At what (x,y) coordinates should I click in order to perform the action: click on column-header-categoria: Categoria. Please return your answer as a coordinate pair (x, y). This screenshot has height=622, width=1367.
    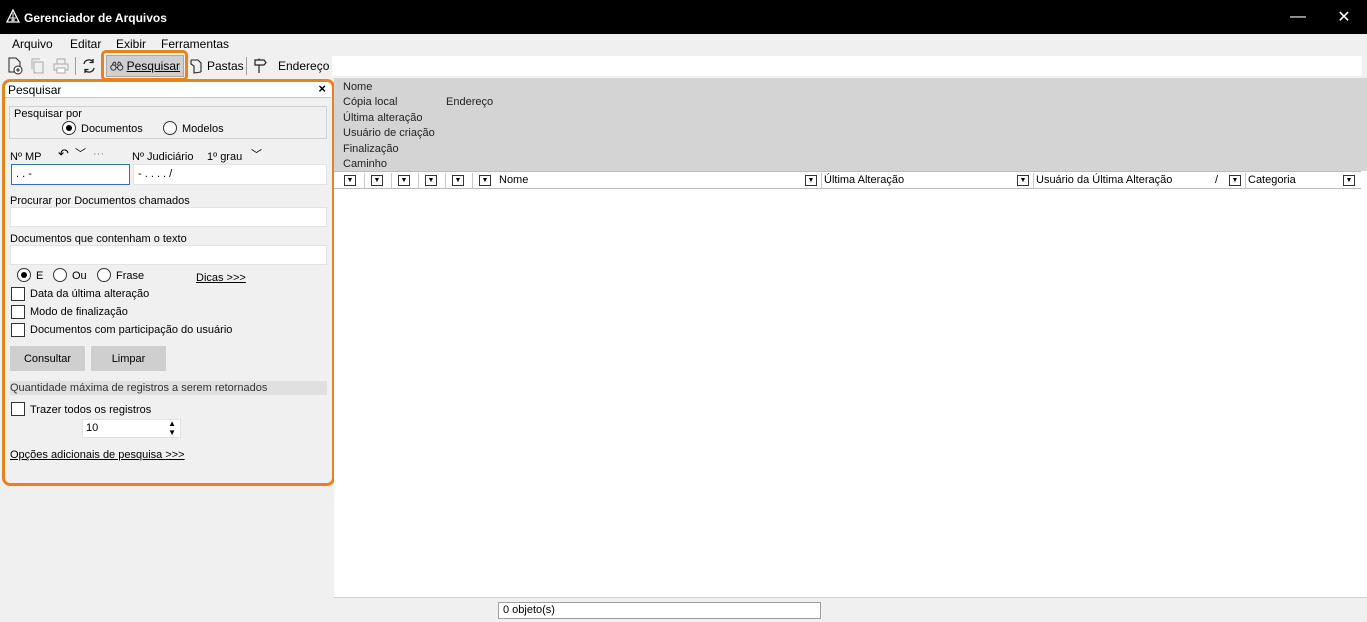
    Looking at the image, I should click on (1272, 180).